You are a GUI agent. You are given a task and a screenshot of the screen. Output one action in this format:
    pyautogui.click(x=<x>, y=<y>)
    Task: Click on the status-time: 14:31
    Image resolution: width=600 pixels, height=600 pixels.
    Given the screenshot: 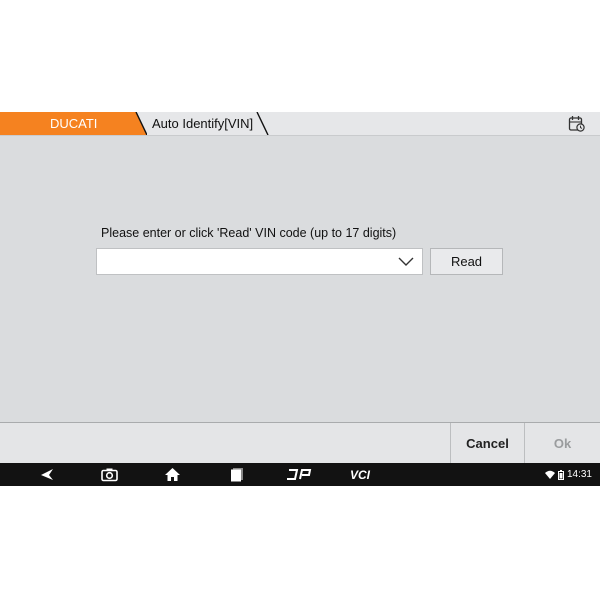 What is the action you would take?
    pyautogui.click(x=579, y=474)
    